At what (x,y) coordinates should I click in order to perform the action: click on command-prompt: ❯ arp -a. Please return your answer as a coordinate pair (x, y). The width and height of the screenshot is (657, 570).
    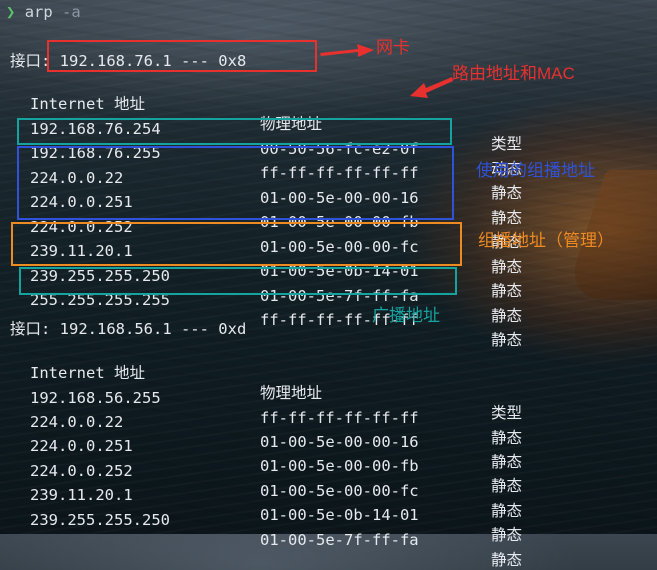
    Looking at the image, I should click on (43, 12).